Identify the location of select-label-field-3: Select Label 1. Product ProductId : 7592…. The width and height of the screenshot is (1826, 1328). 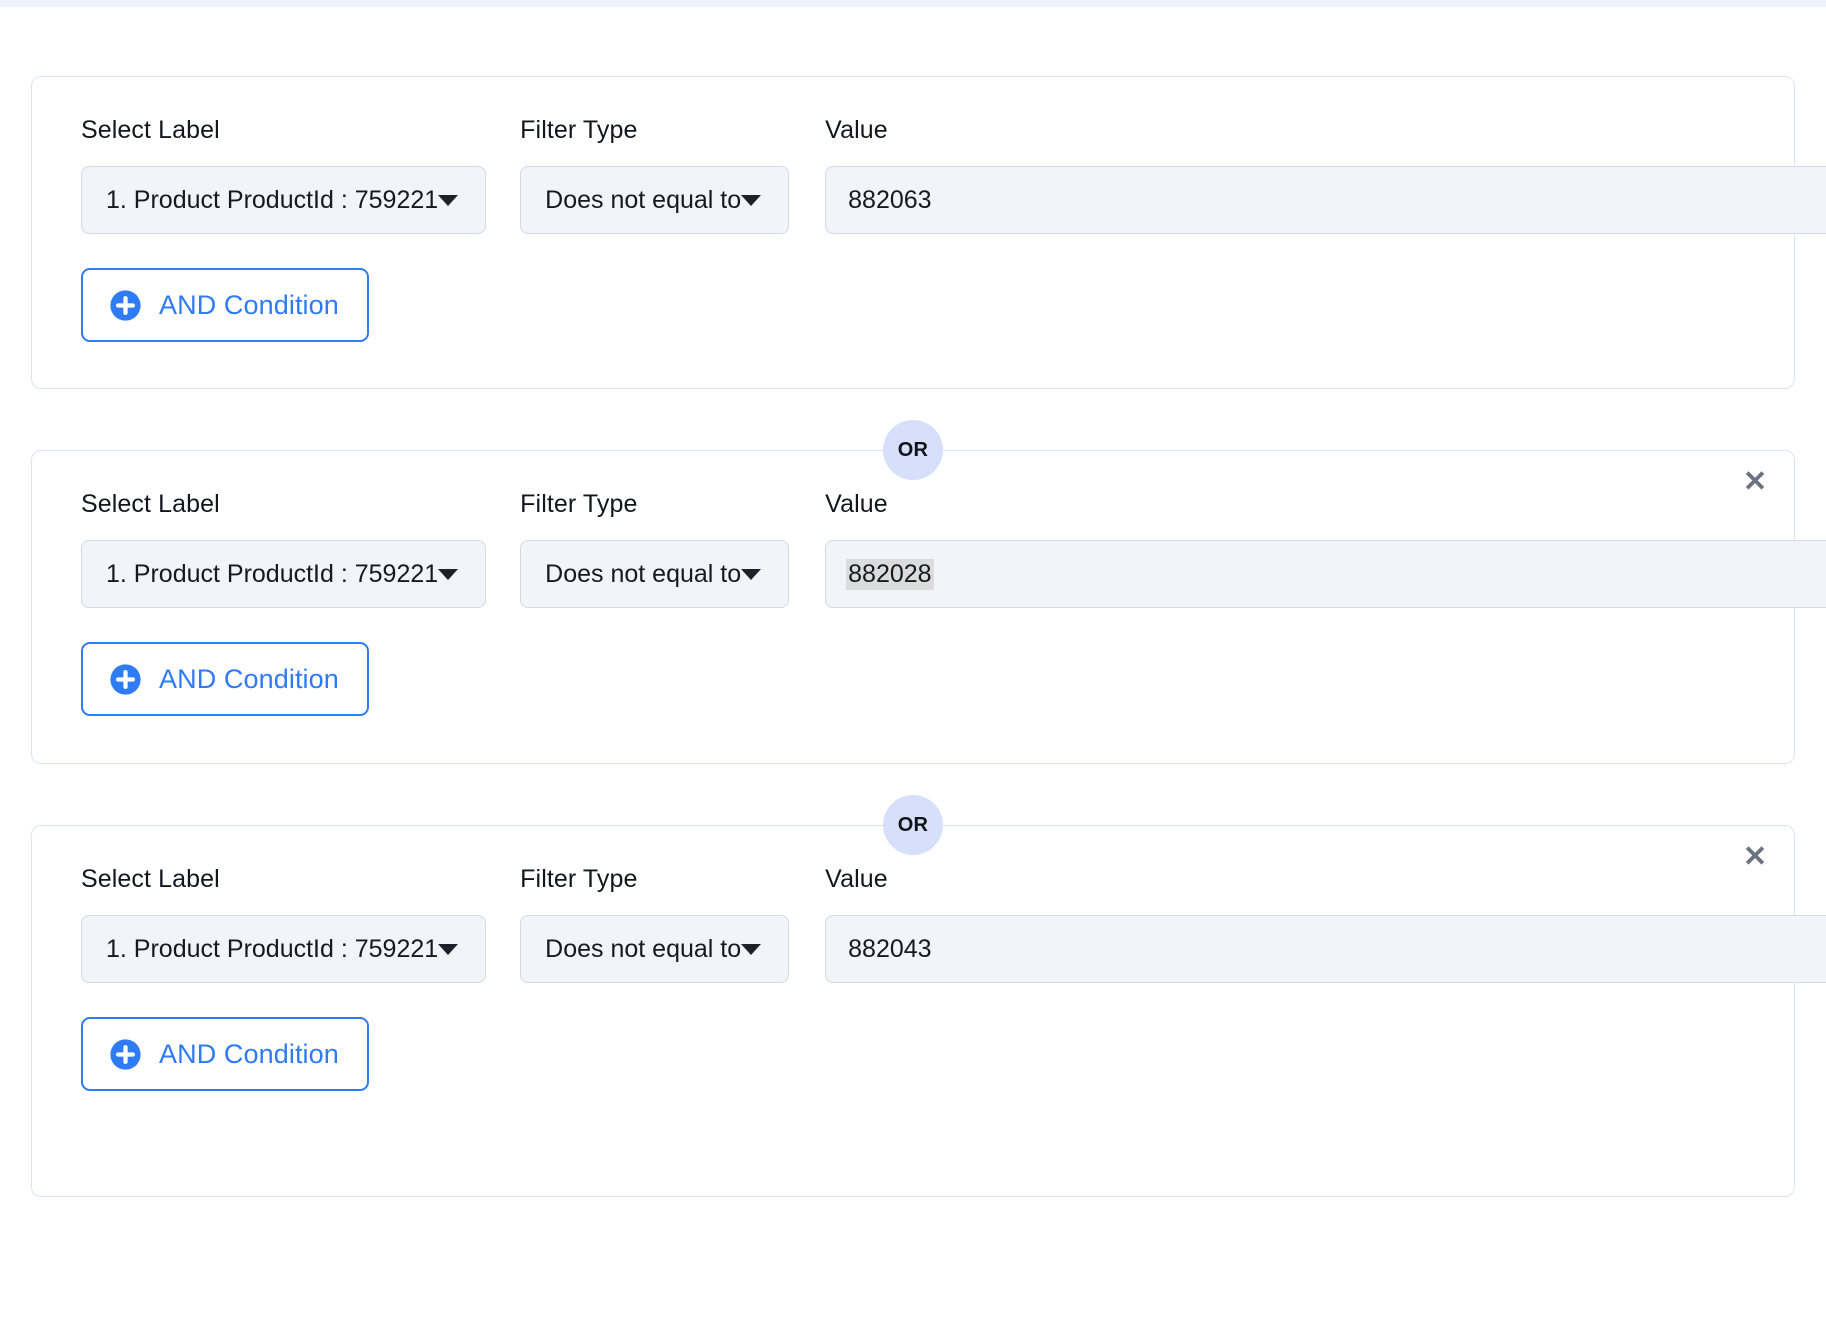
(284, 924).